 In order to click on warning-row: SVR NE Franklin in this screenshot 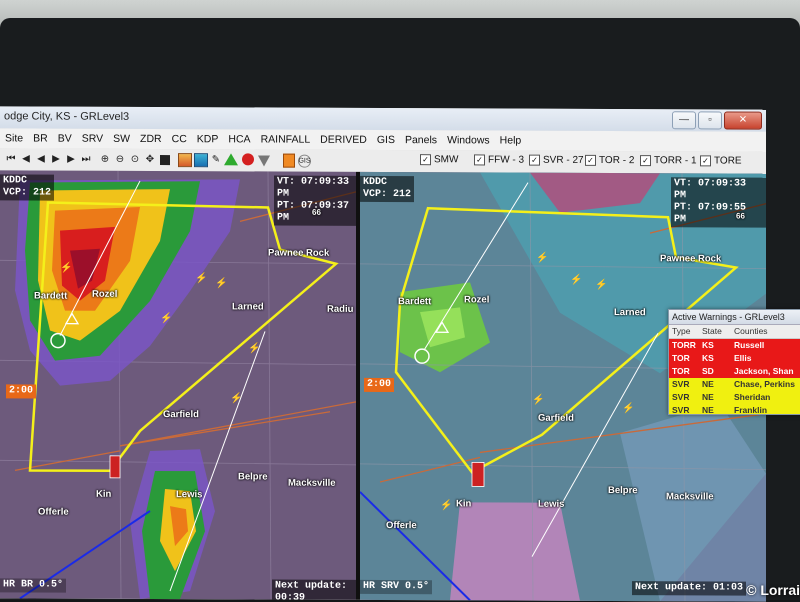, I will do `click(734, 409)`.